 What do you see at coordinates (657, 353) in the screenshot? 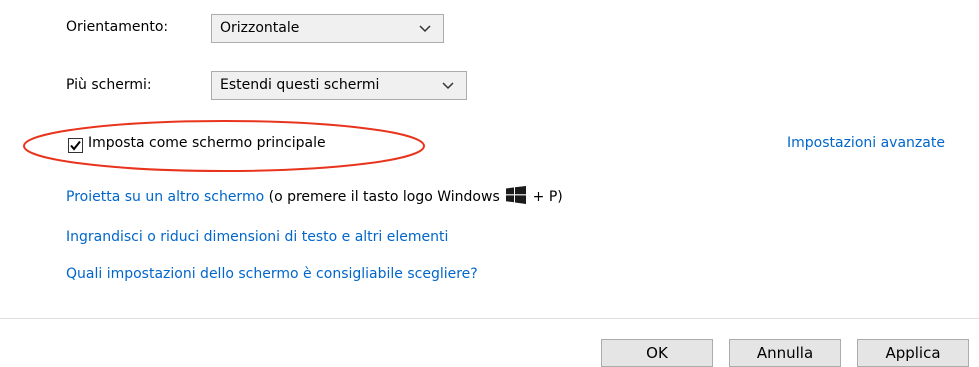
I see `ok-button: OK` at bounding box center [657, 353].